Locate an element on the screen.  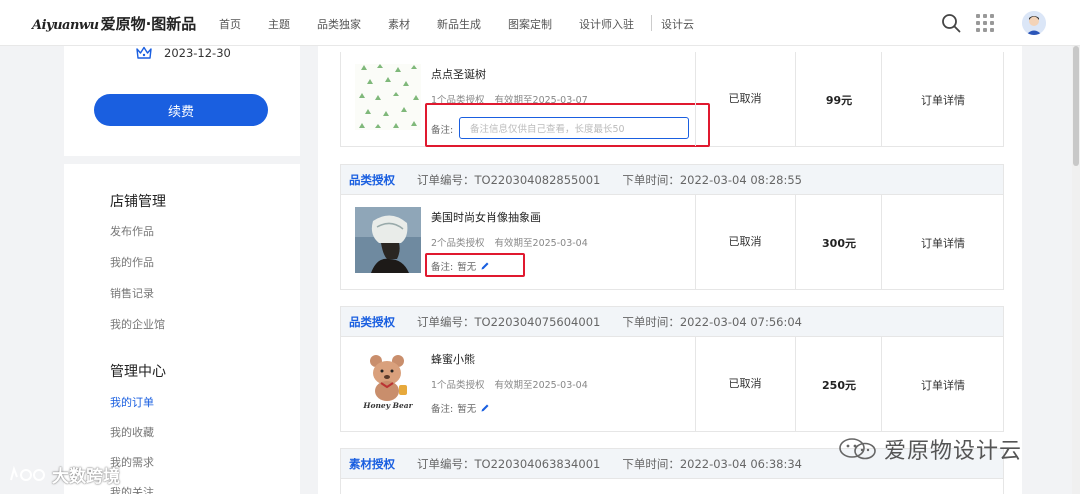
nav-item-custom: 图案定制 is located at coordinates (530, 24).